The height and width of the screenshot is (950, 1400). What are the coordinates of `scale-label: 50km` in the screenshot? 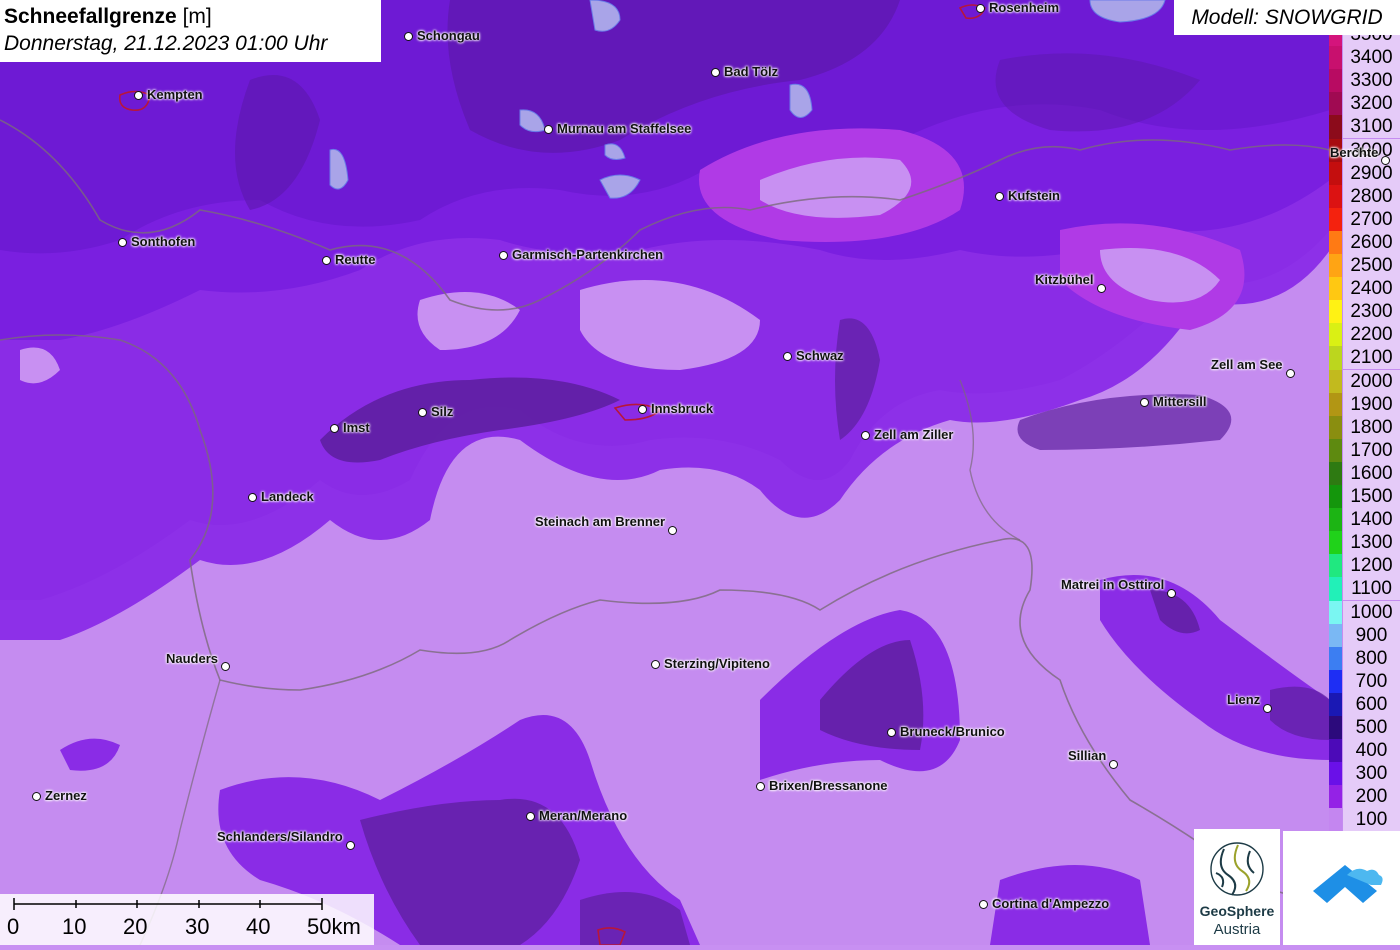 It's located at (334, 926).